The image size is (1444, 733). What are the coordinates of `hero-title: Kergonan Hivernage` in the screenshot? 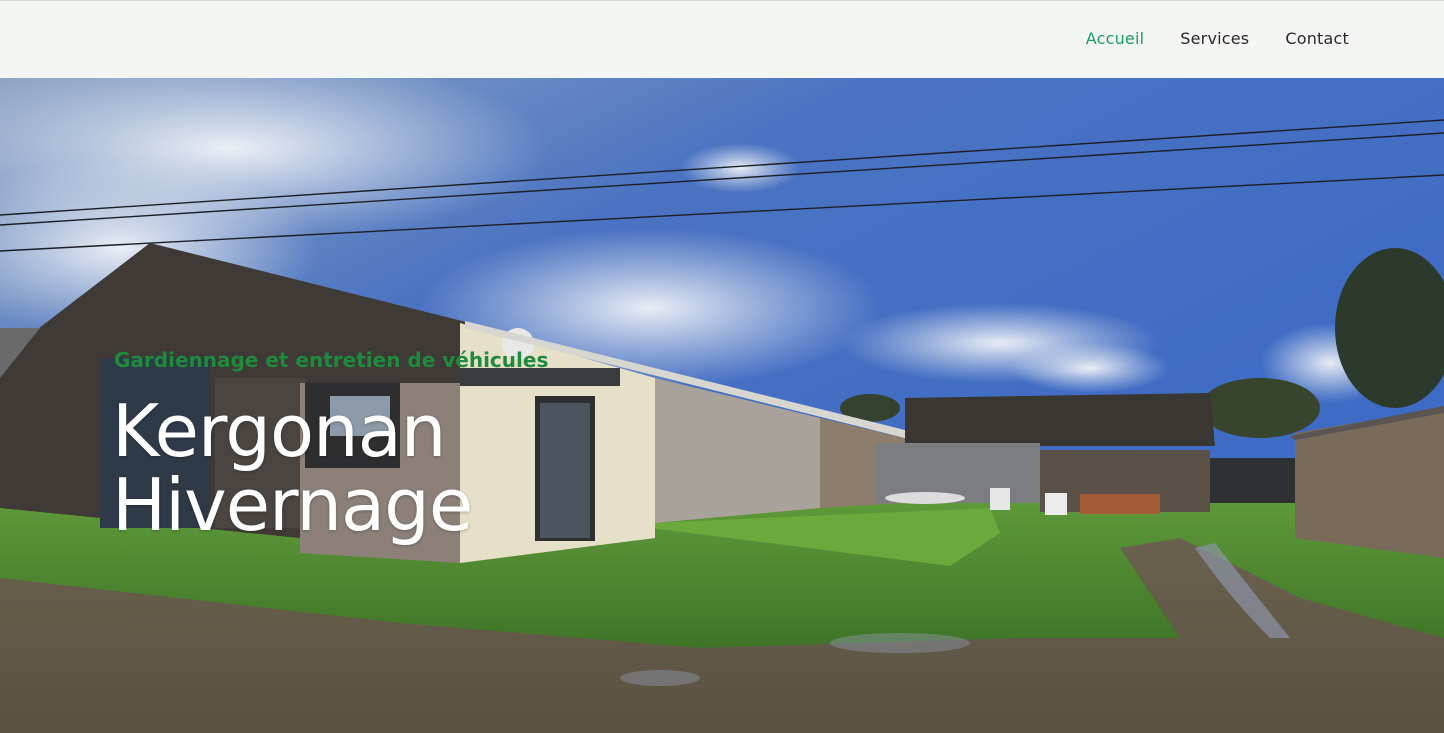 It's located at (292, 468).